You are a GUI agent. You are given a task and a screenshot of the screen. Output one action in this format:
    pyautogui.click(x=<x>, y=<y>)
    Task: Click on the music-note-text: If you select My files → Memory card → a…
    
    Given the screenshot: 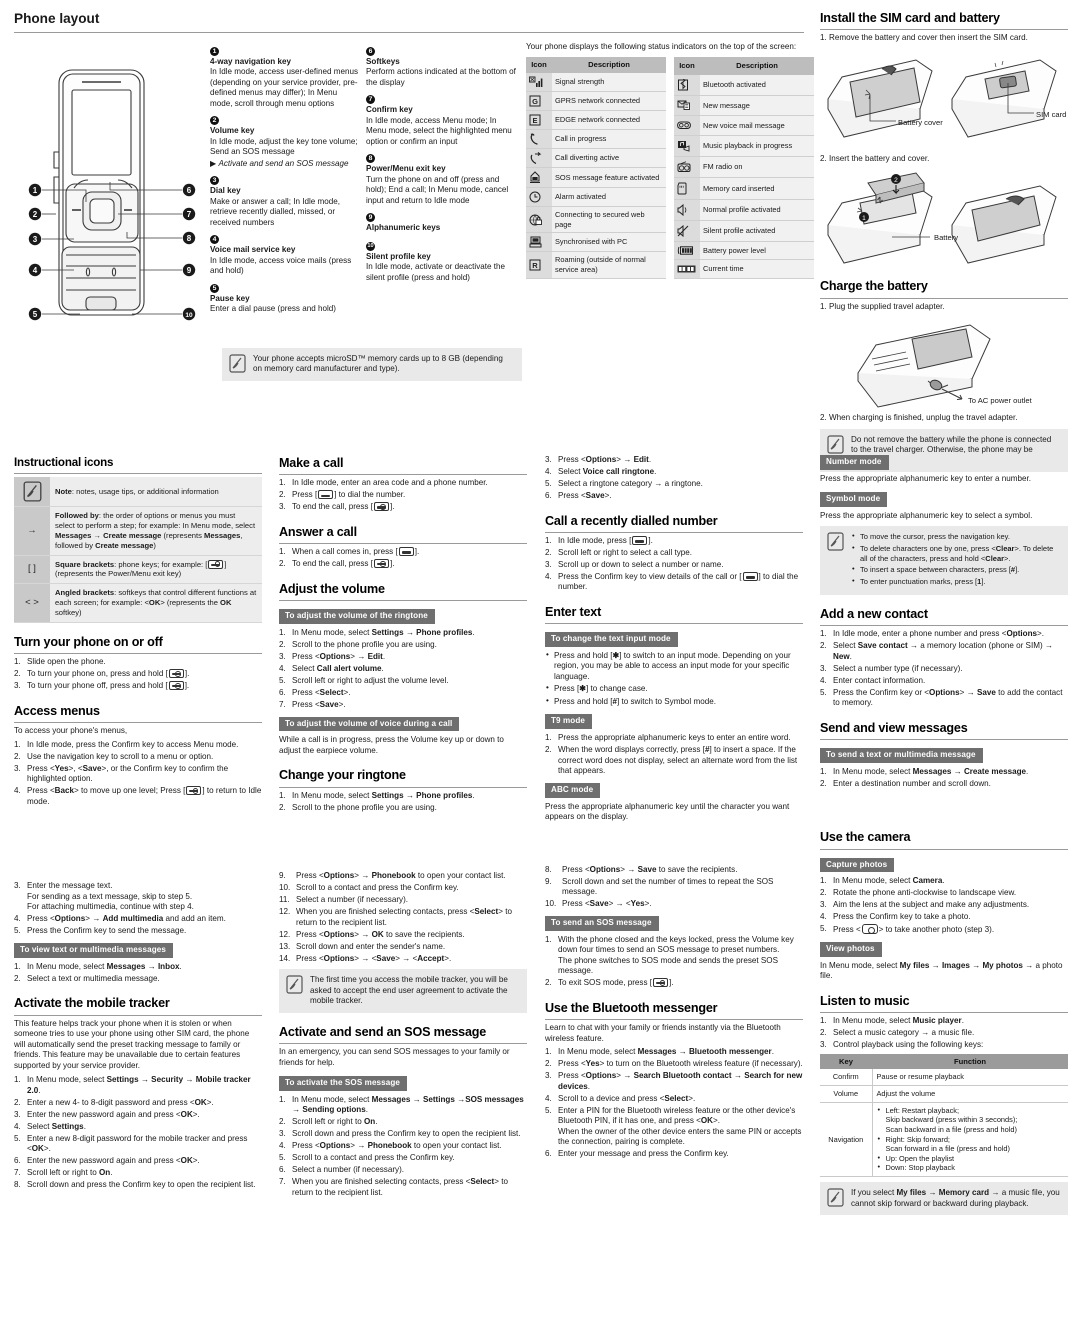 What is the action you would take?
    pyautogui.click(x=955, y=1198)
    